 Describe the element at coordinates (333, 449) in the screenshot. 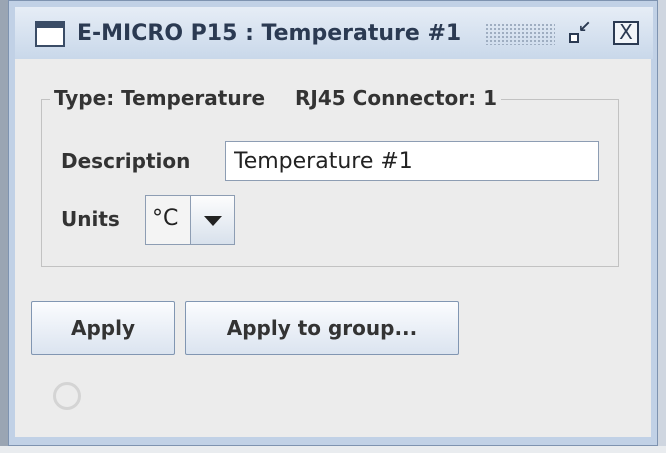

I see `background-bottom-edge` at that location.